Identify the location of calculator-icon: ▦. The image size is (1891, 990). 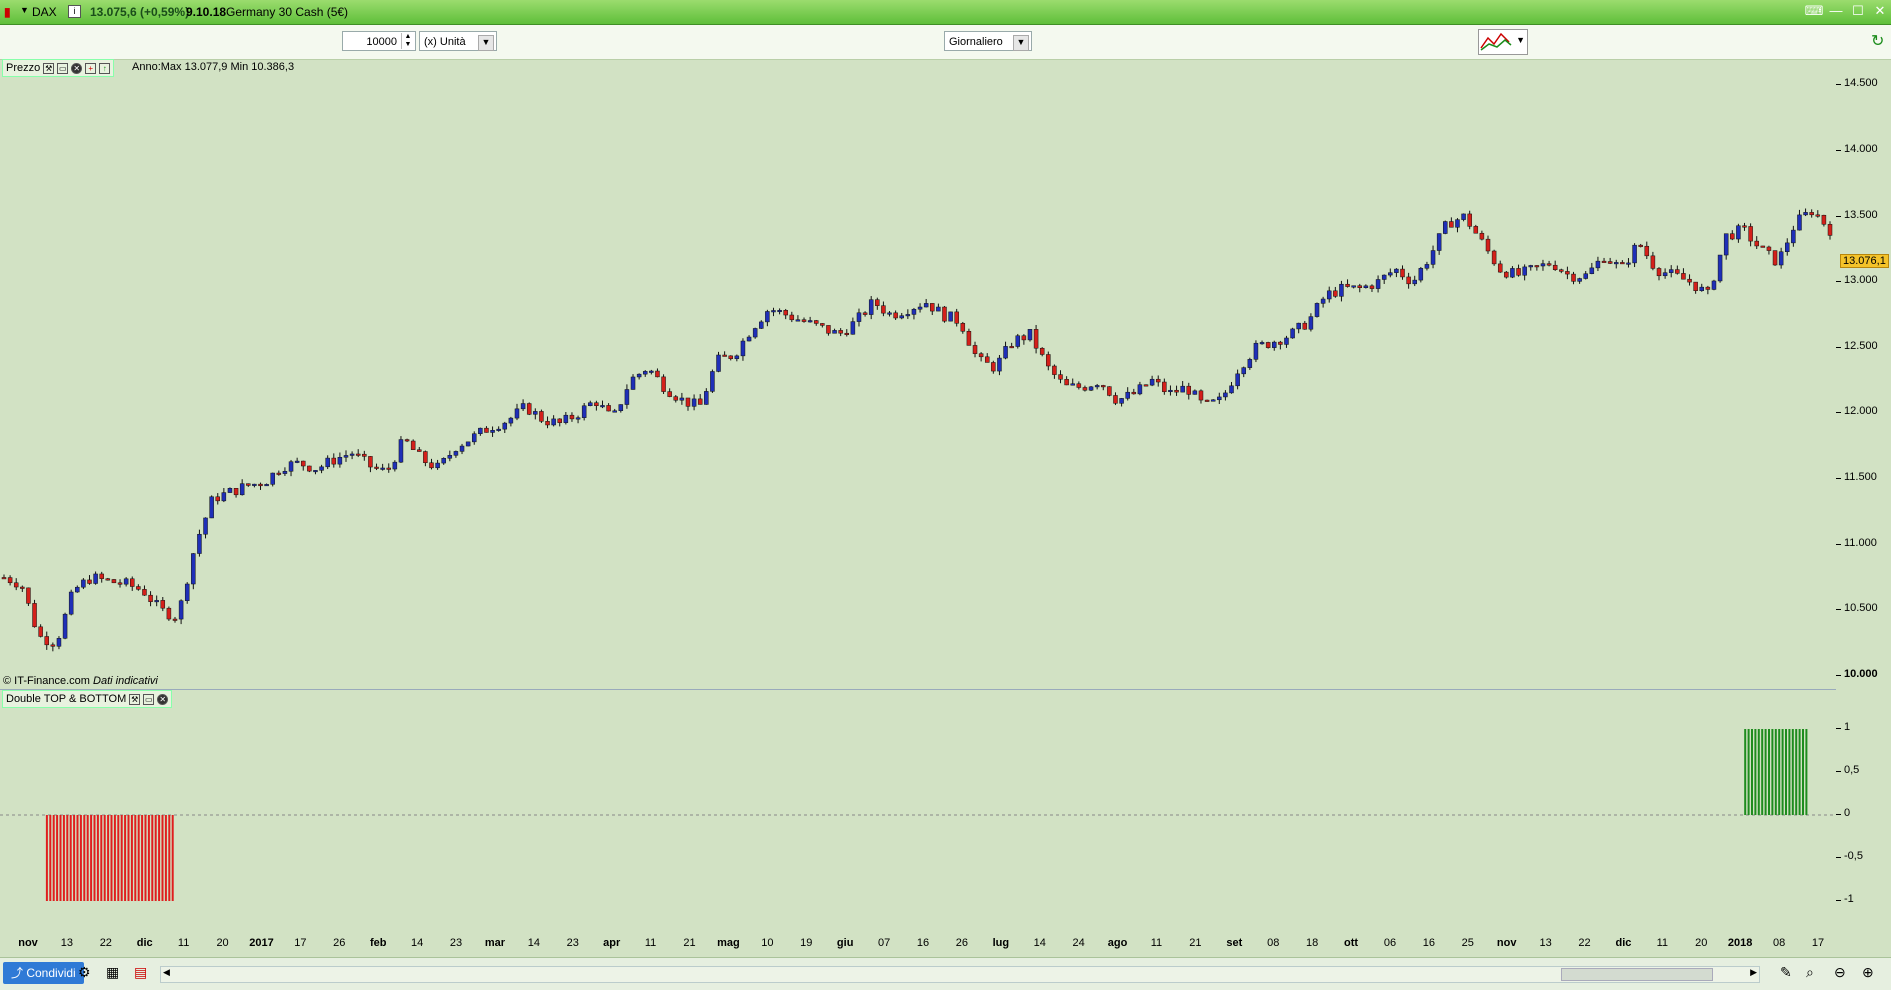
(112, 972).